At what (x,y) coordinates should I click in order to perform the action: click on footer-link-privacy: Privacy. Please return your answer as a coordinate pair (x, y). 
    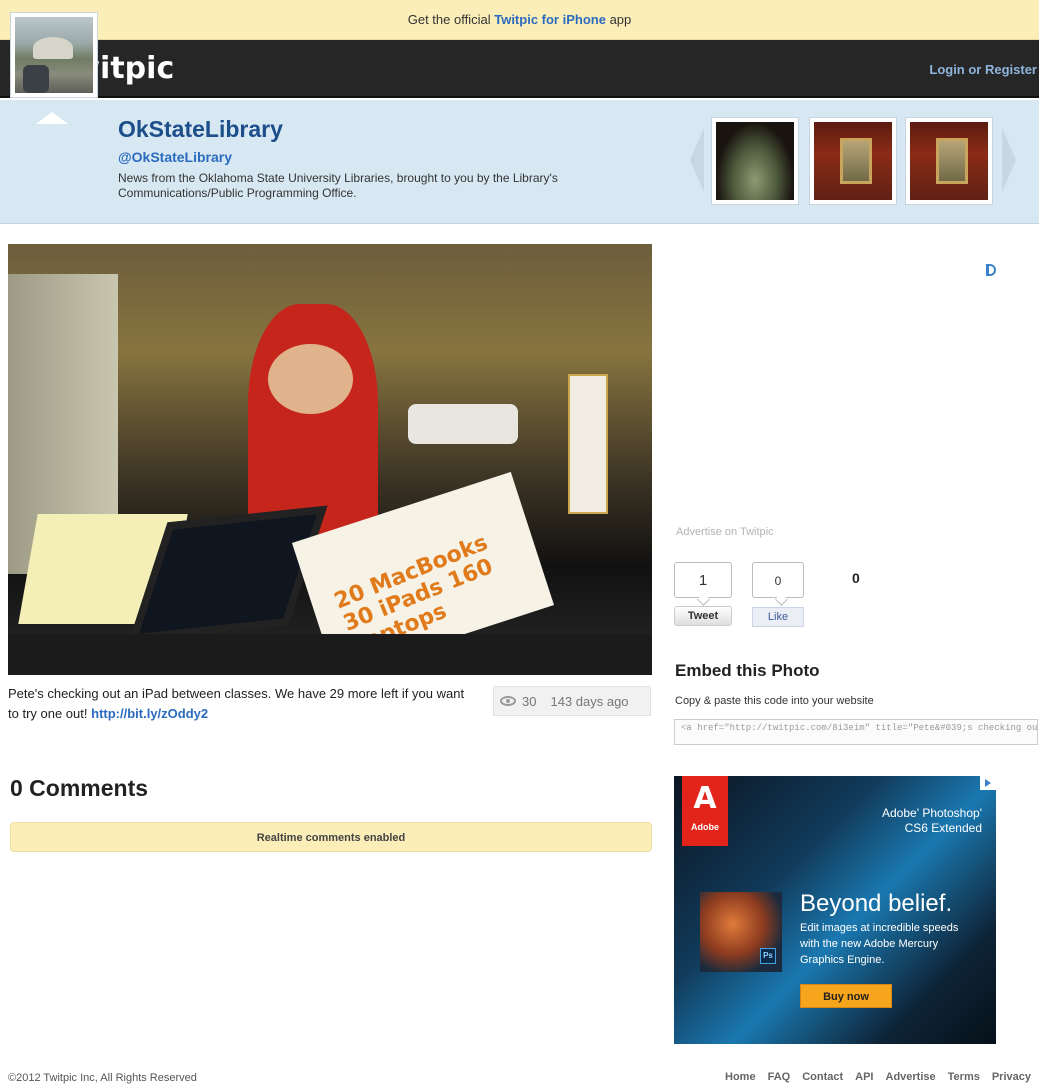
    Looking at the image, I should click on (1011, 1077).